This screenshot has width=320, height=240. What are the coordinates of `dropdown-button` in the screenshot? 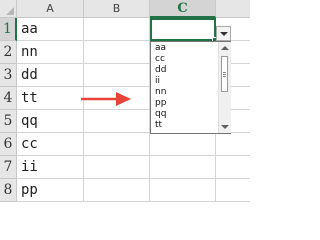 It's located at (223, 33).